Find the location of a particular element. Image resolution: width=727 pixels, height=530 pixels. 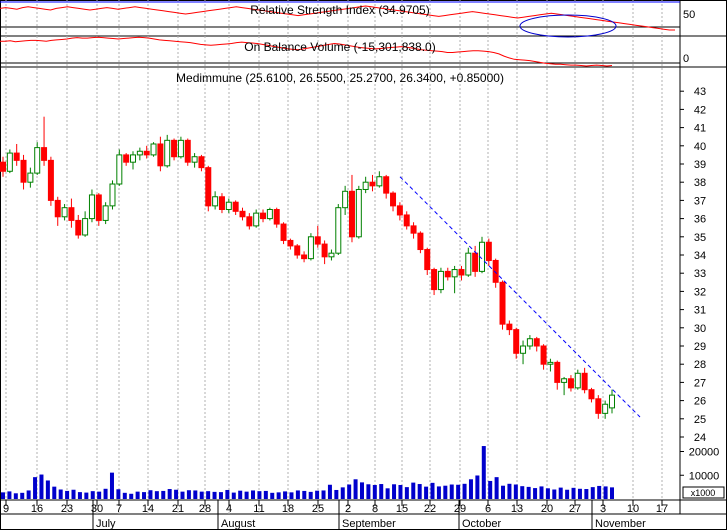

x-tick-label: 29 is located at coordinates (460, 509).